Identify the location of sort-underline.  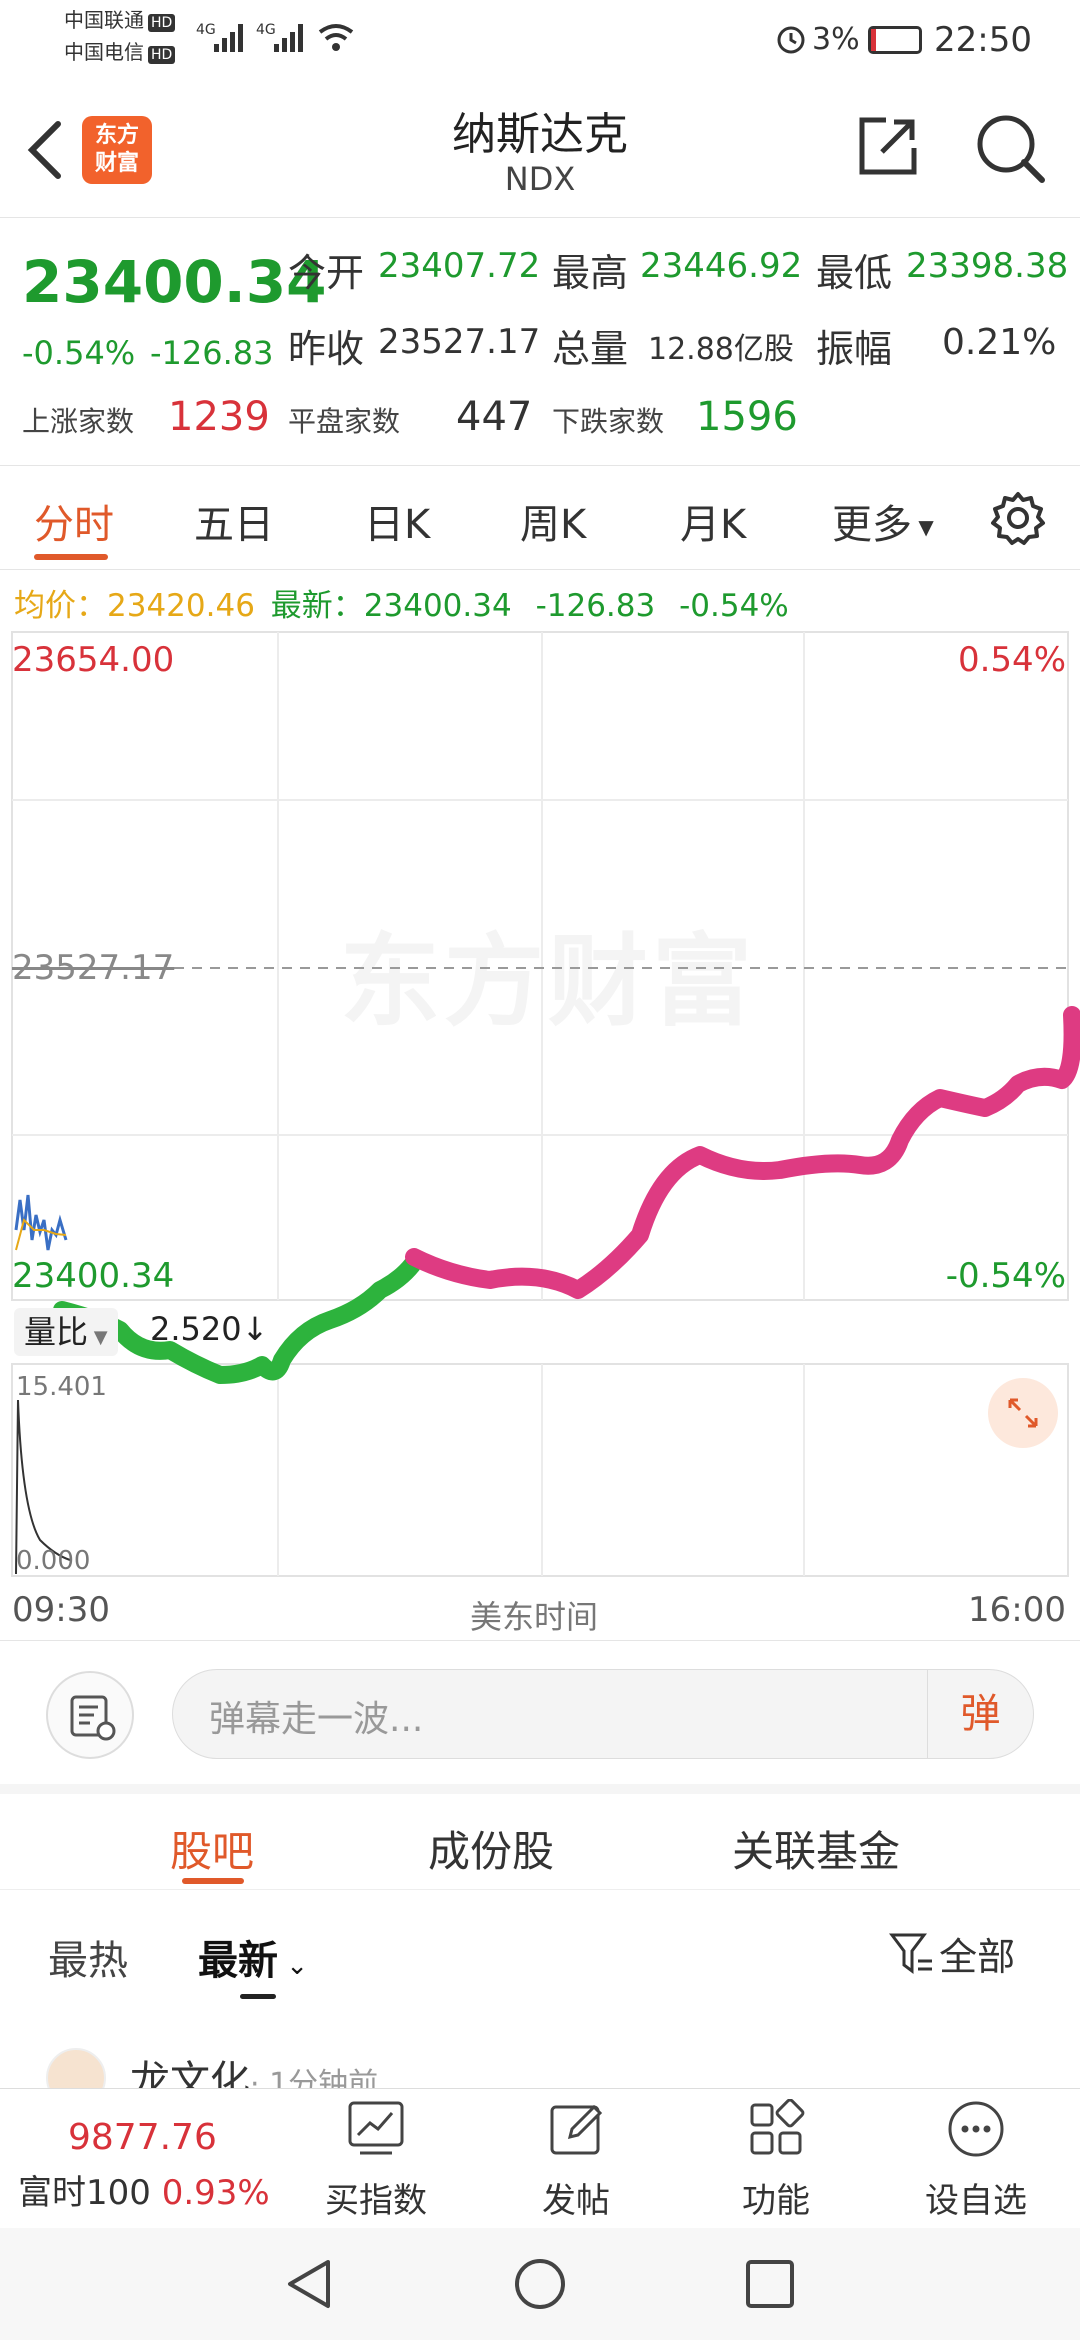
(258, 1996).